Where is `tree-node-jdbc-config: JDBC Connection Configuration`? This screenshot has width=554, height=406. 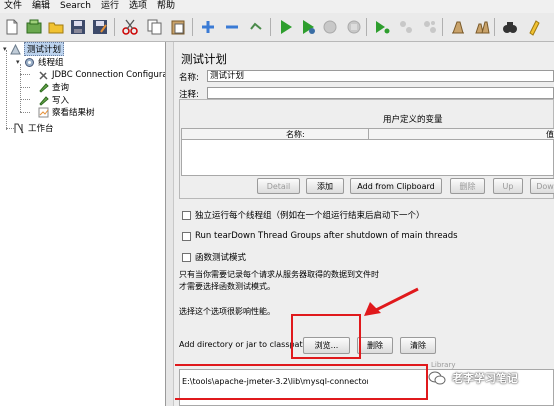 tree-node-jdbc-config: JDBC Connection Configuration is located at coordinates (101, 75).